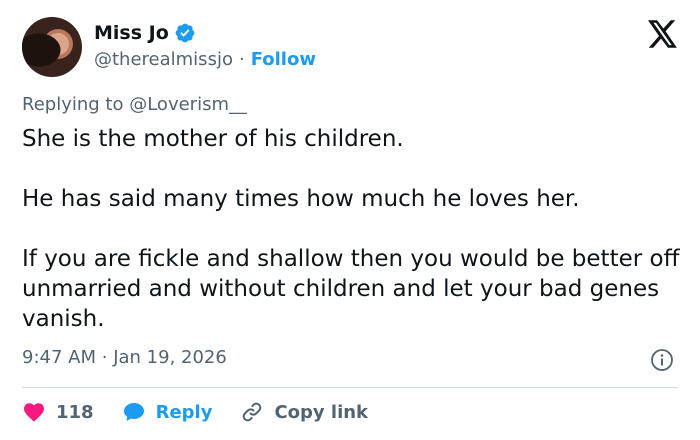 The image size is (700, 440). What do you see at coordinates (321, 412) in the screenshot?
I see `copy-link-label: Copy link` at bounding box center [321, 412].